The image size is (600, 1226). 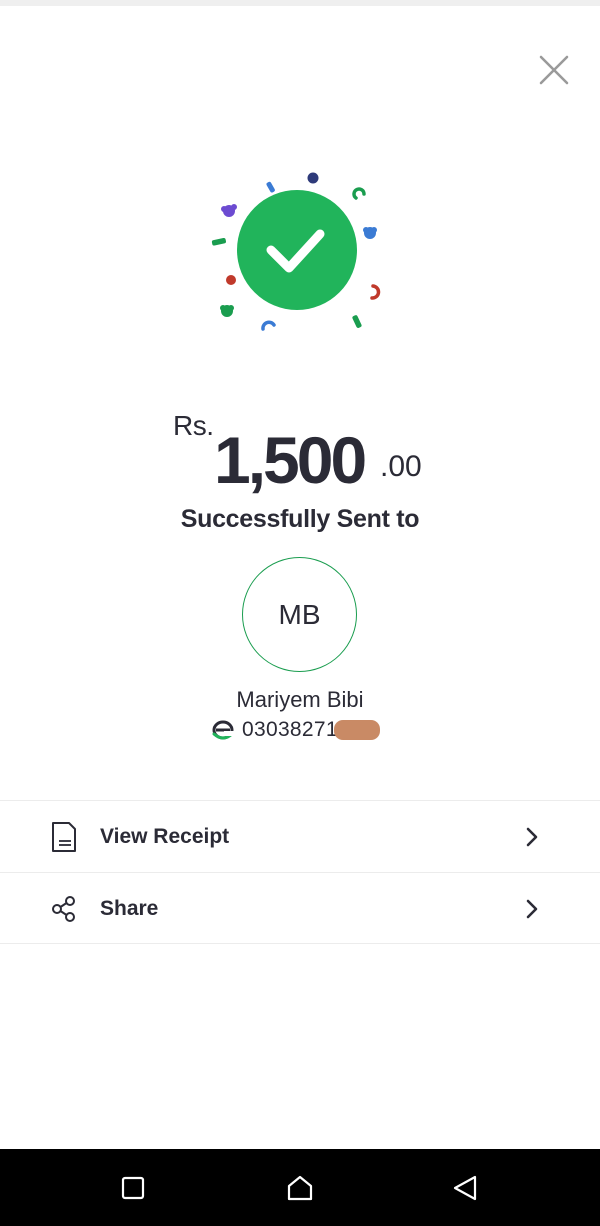 I want to click on back-button, so click(x=465, y=1188).